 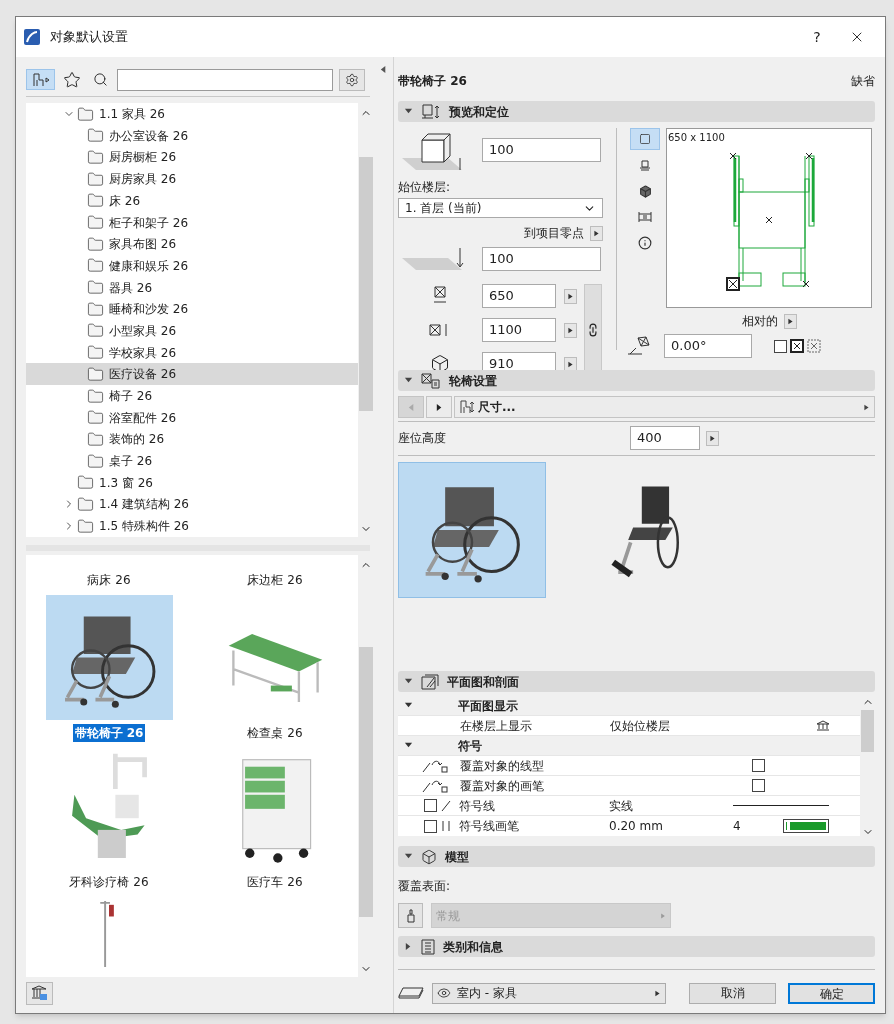 I want to click on object-type-button, so click(x=40, y=80).